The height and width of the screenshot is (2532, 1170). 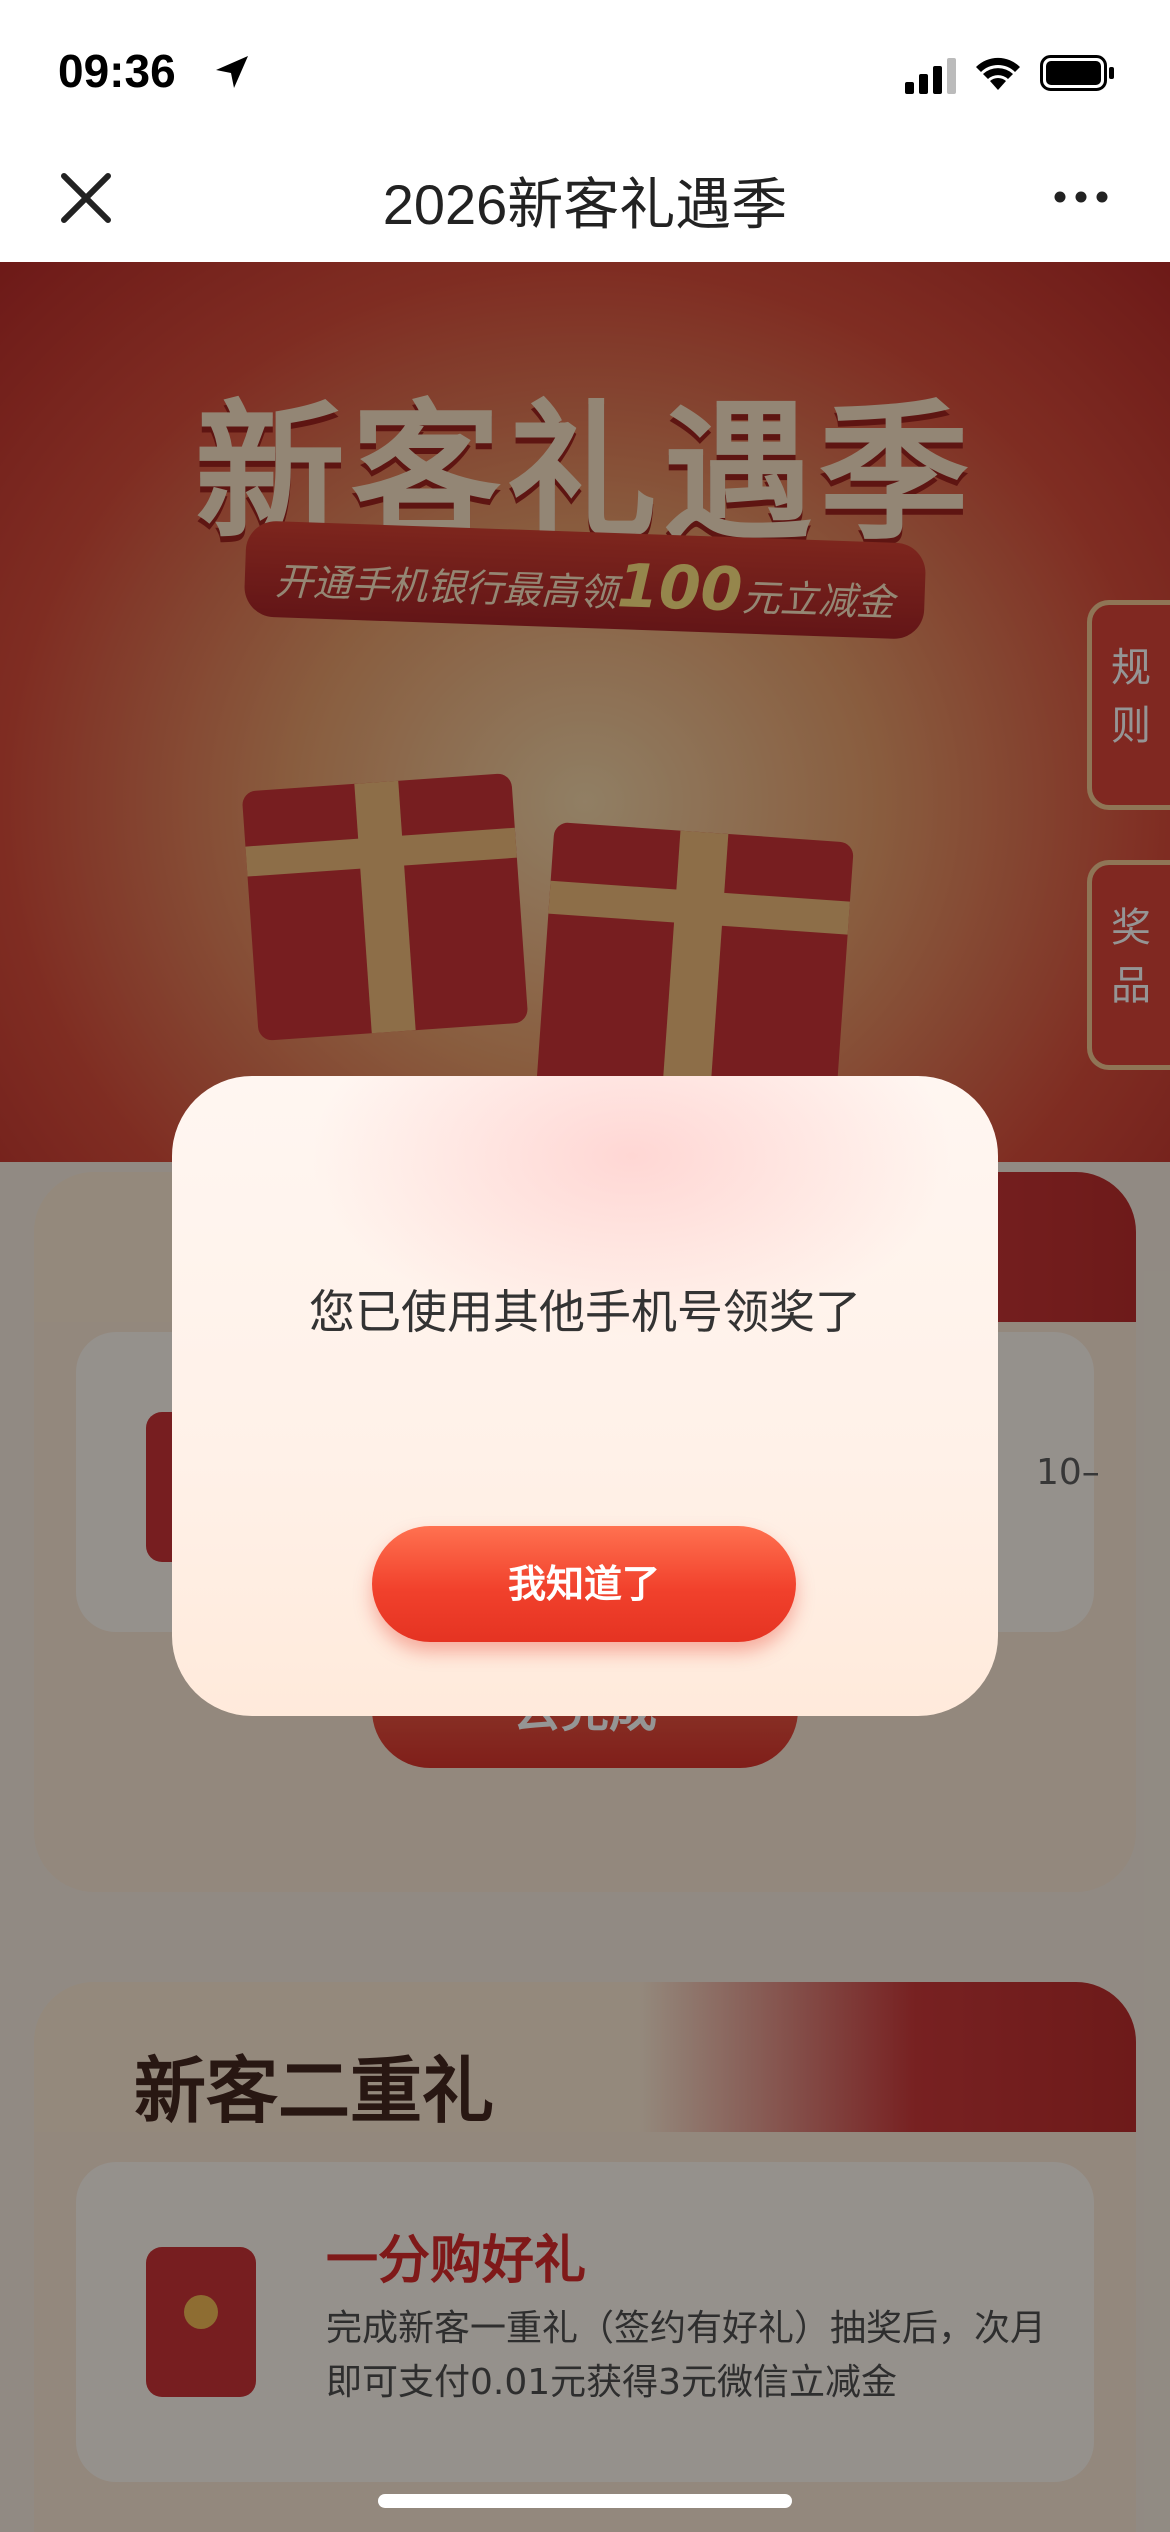 I want to click on status-time: 09:36, so click(x=117, y=71).